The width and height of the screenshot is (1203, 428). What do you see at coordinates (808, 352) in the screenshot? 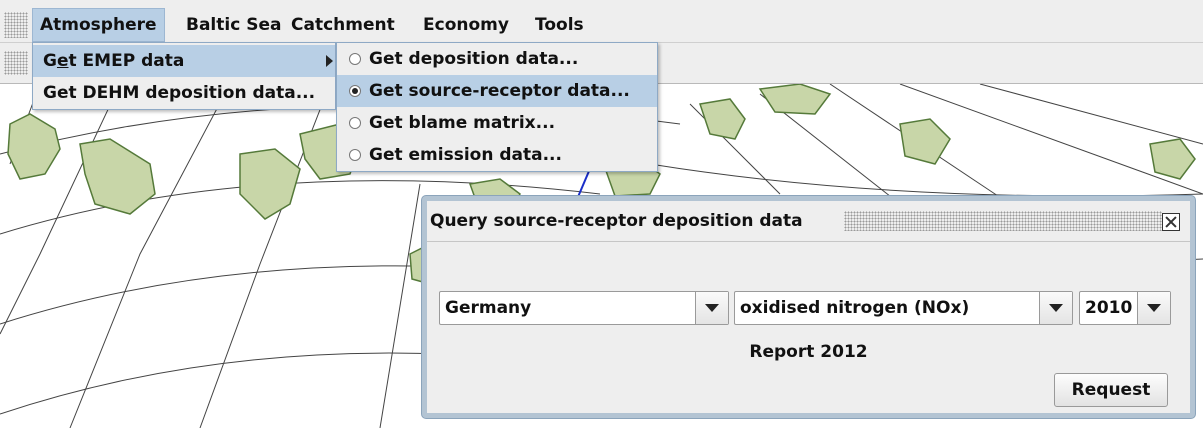
I see `report-label: Report 2012` at bounding box center [808, 352].